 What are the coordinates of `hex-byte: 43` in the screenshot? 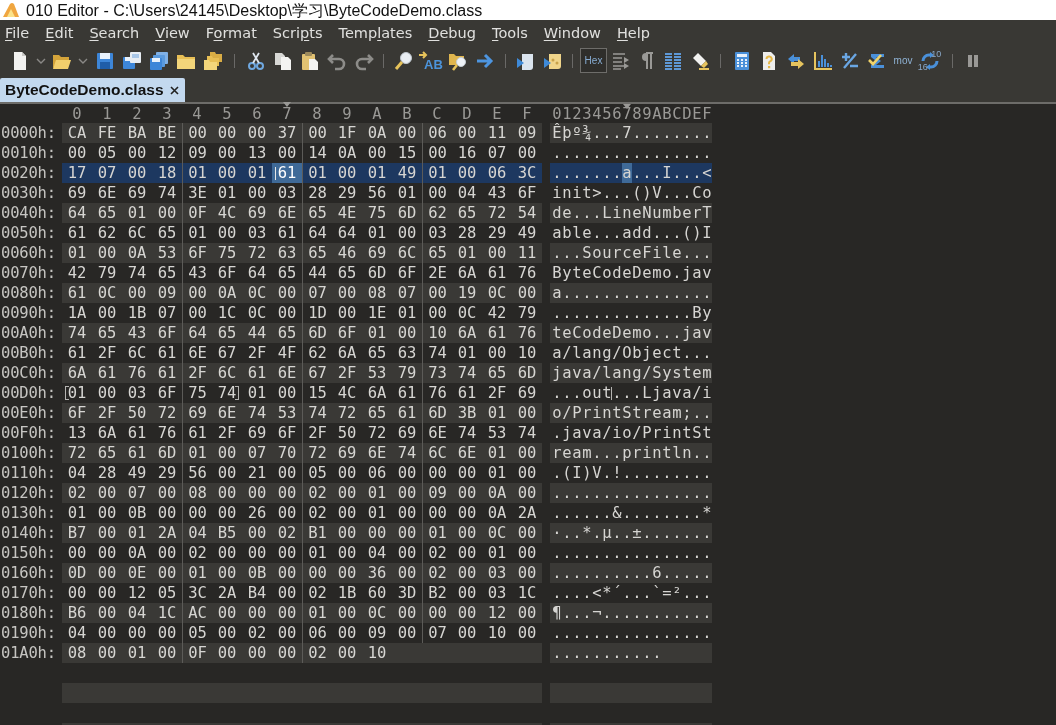 It's located at (137, 333).